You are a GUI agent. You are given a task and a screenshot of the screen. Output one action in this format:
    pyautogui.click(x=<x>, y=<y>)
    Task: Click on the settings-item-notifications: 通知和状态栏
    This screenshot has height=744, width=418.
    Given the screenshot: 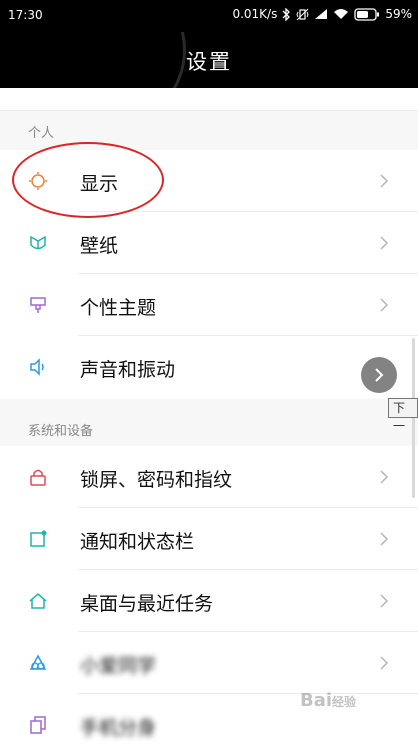 What is the action you would take?
    pyautogui.click(x=209, y=539)
    